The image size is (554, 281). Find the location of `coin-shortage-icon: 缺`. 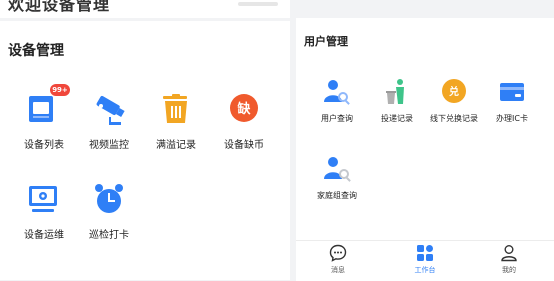

coin-shortage-icon: 缺 is located at coordinates (244, 110).